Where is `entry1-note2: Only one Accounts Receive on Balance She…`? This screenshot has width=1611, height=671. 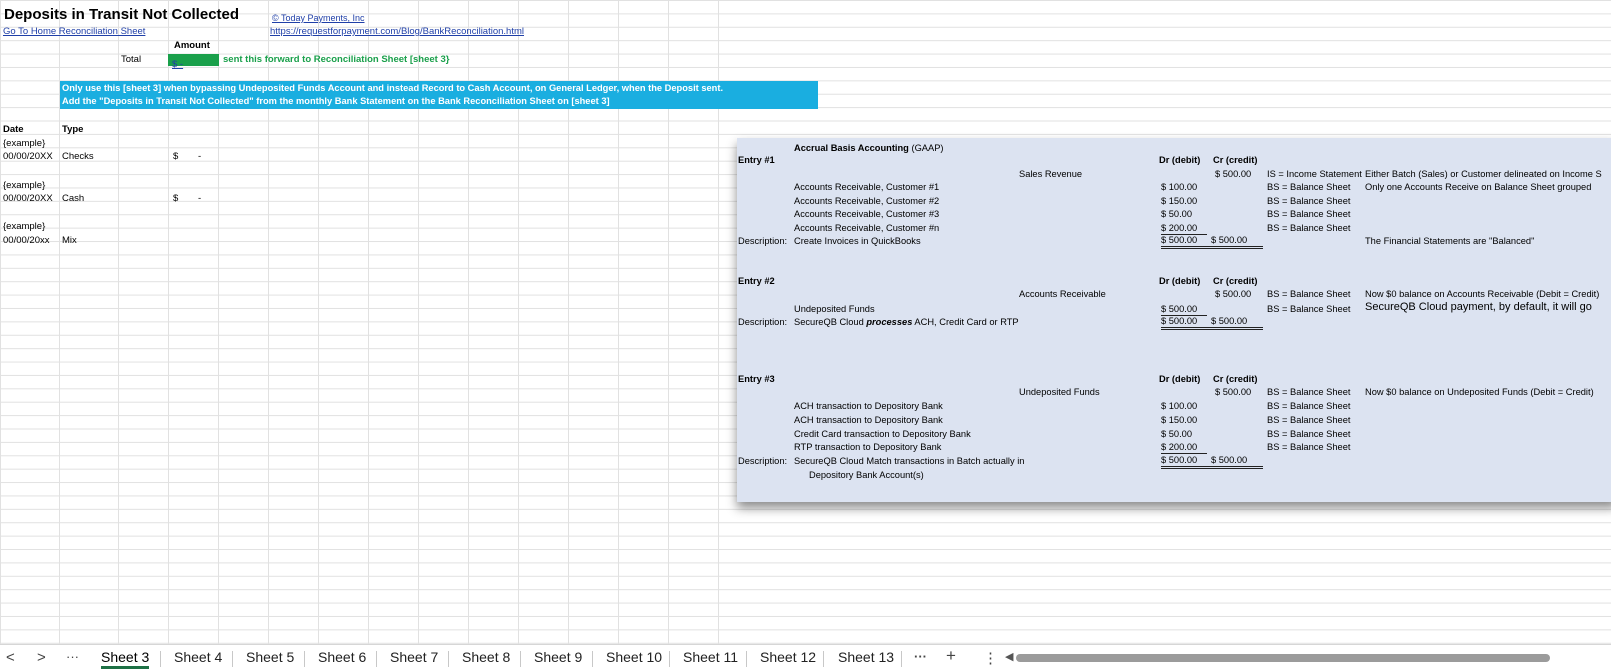
entry1-note2: Only one Accounts Receive on Balance She… is located at coordinates (1478, 187).